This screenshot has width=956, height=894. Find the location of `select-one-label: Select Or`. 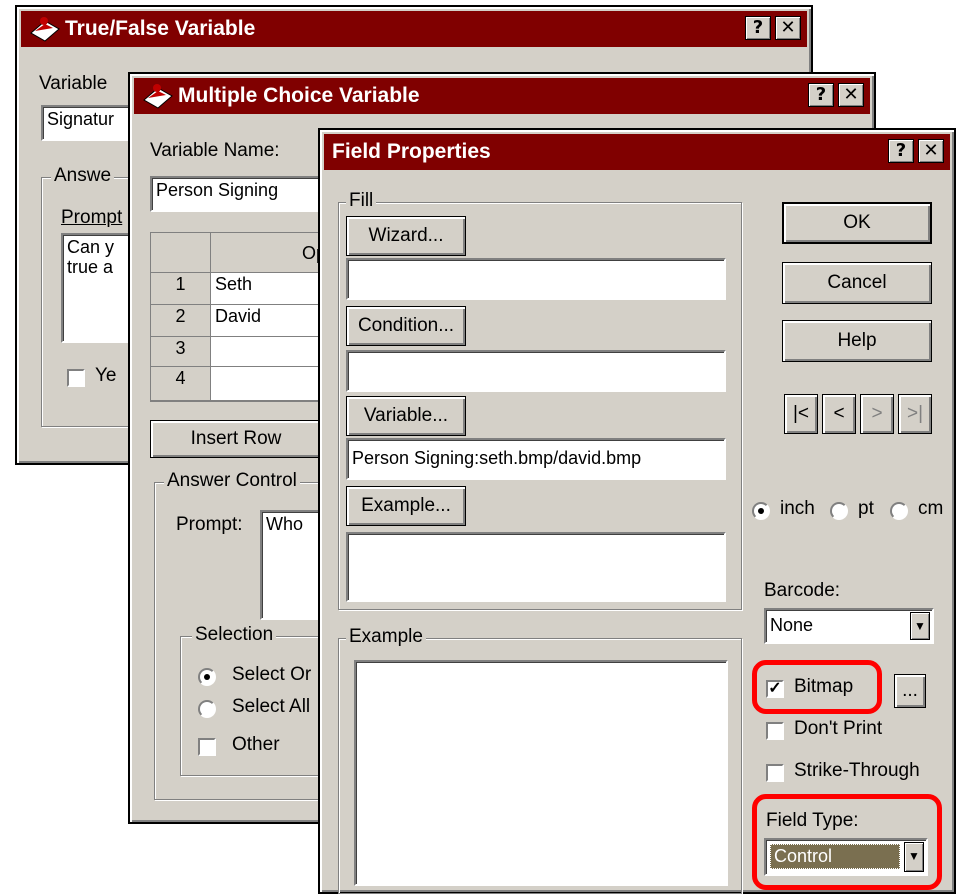

select-one-label: Select Or is located at coordinates (272, 674).